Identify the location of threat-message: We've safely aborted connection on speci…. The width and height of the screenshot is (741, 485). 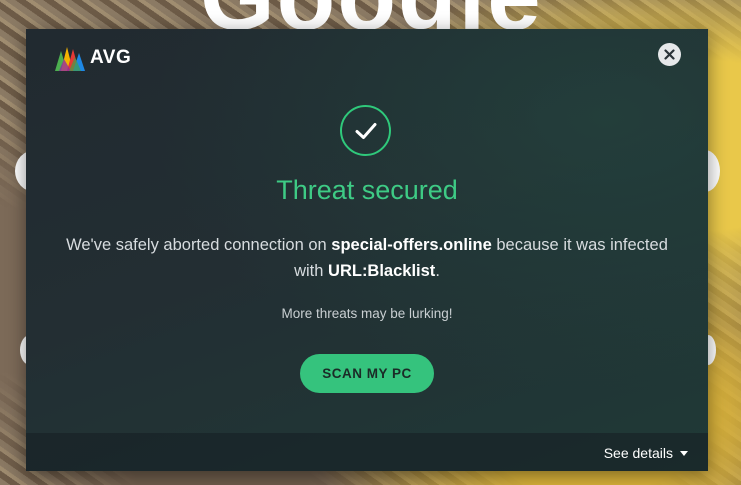
(367, 258).